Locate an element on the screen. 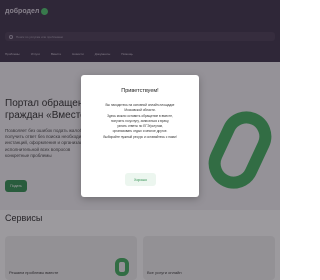 Image resolution: width=320 pixels, height=280 pixels. modal-title: Приветствуем! is located at coordinates (140, 91).